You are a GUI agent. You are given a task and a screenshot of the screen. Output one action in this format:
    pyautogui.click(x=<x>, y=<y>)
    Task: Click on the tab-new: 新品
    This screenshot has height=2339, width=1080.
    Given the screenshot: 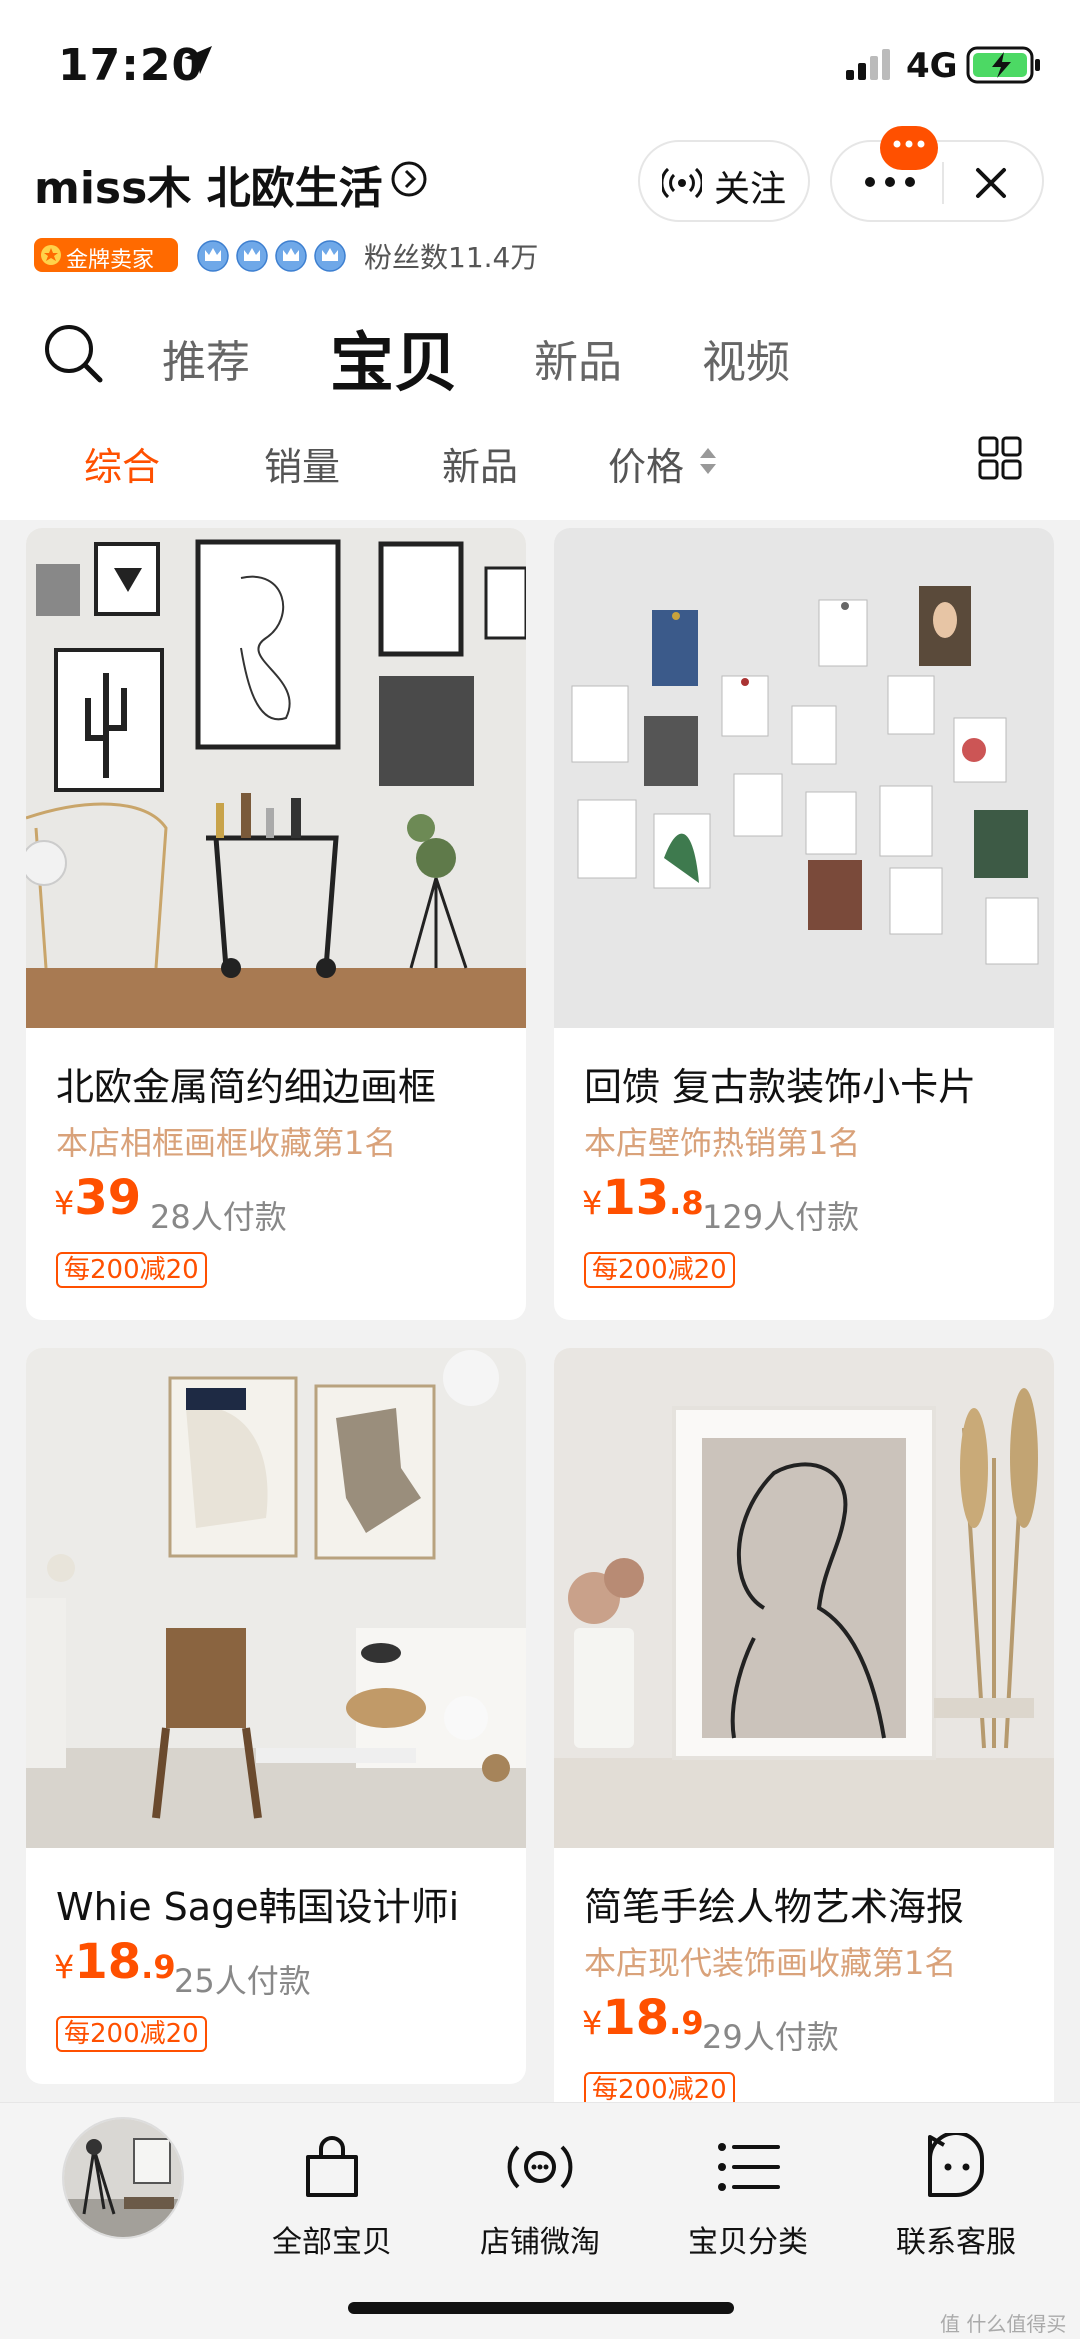 What is the action you would take?
    pyautogui.click(x=578, y=358)
    